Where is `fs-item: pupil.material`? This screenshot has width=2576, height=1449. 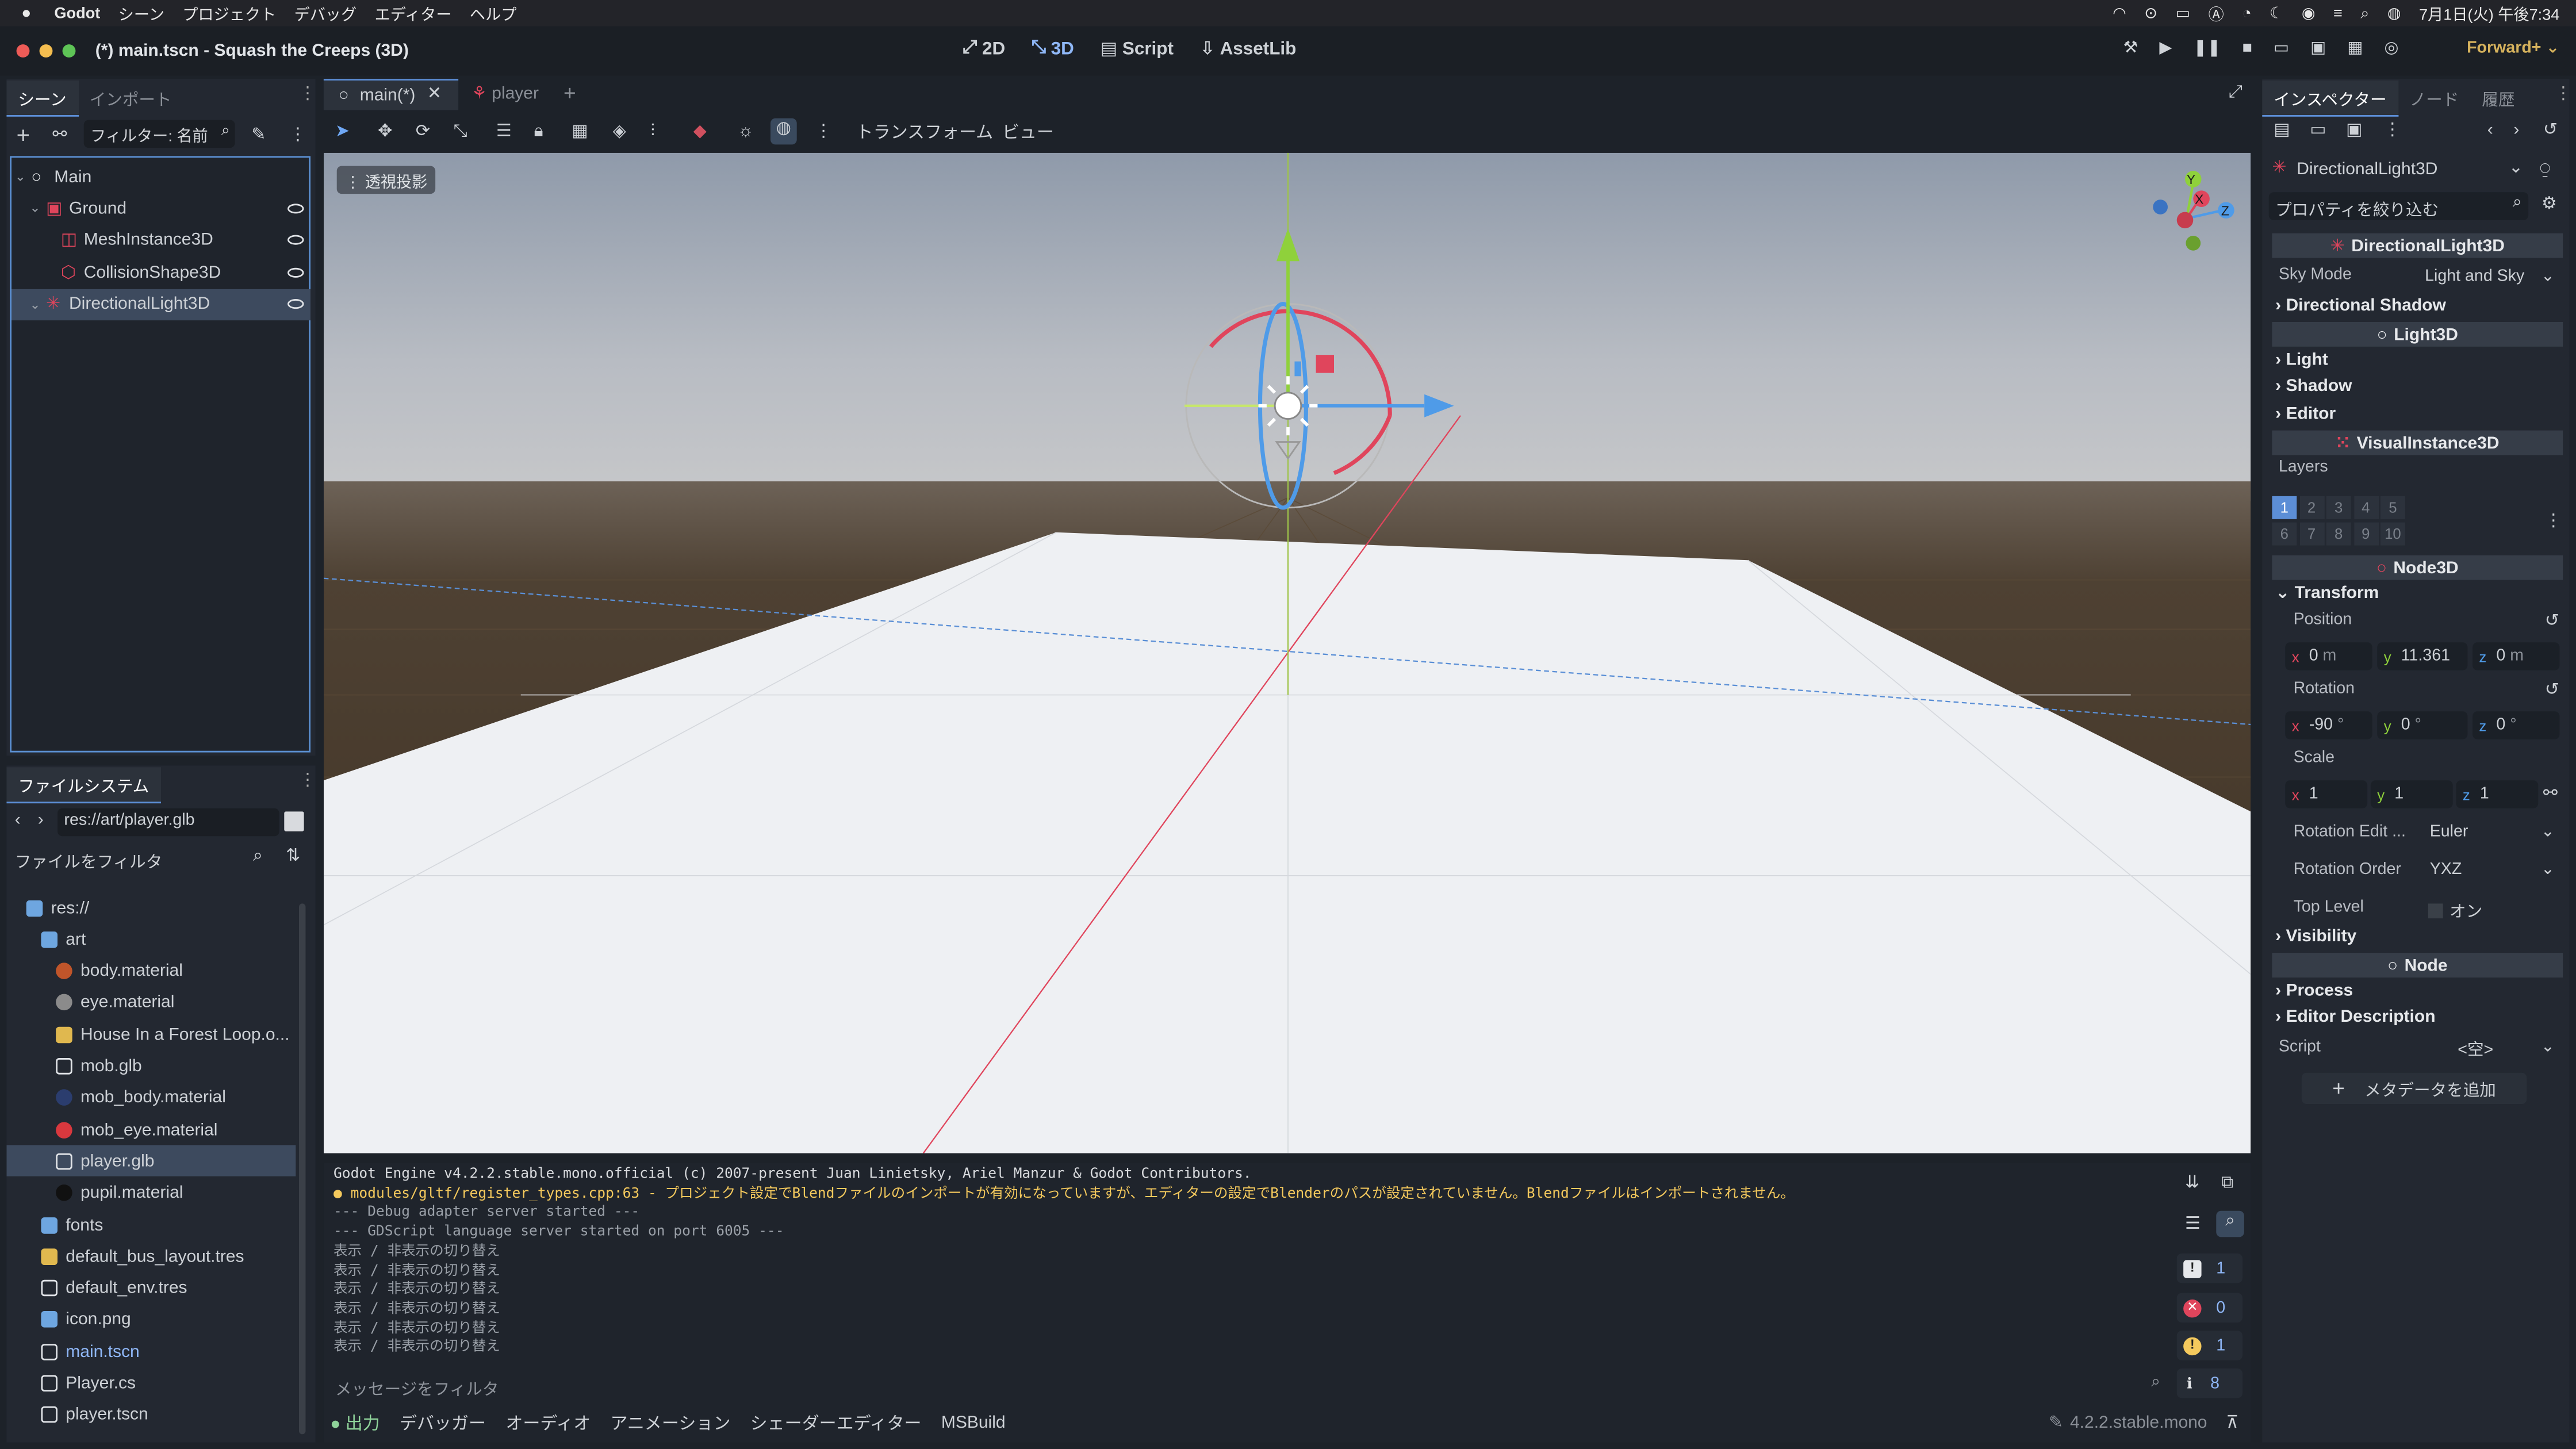 fs-item: pupil.material is located at coordinates (151, 1193).